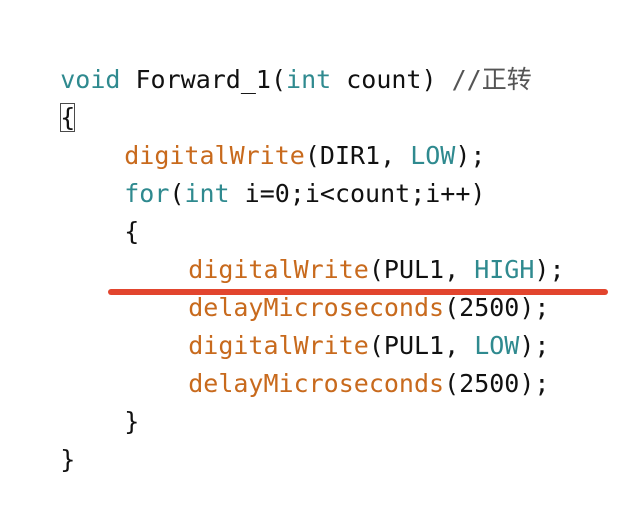 The width and height of the screenshot is (640, 517). What do you see at coordinates (346, 248) in the screenshot?
I see `code-line-6: digitalWrite(PUL1, HIGH);` at bounding box center [346, 248].